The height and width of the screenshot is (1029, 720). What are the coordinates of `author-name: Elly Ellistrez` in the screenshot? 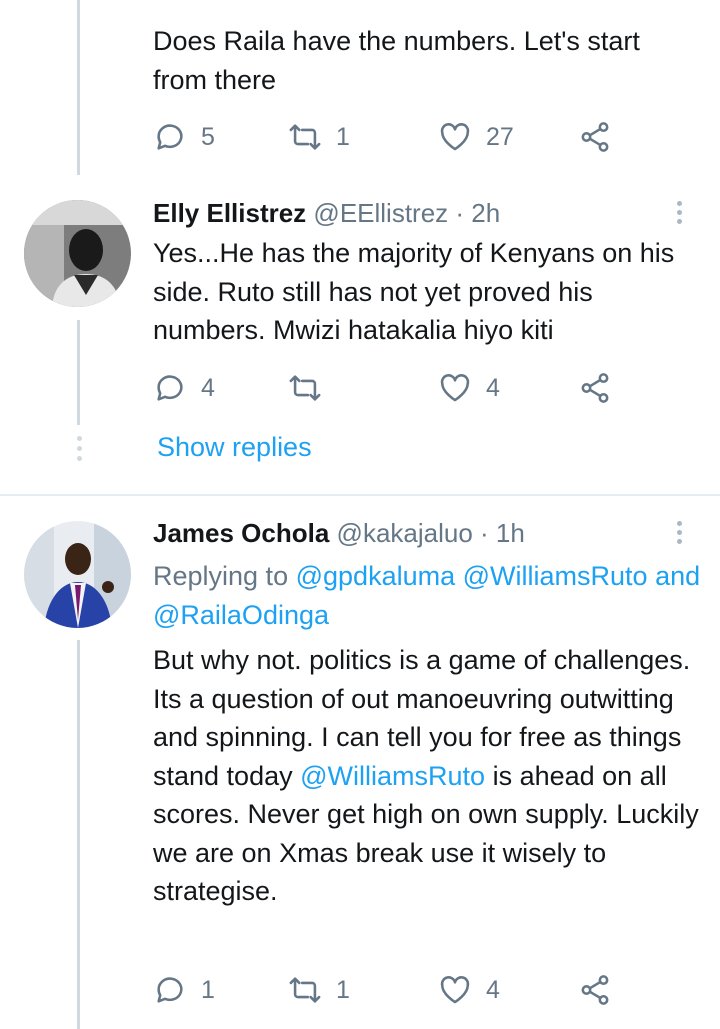 It's located at (229, 213).